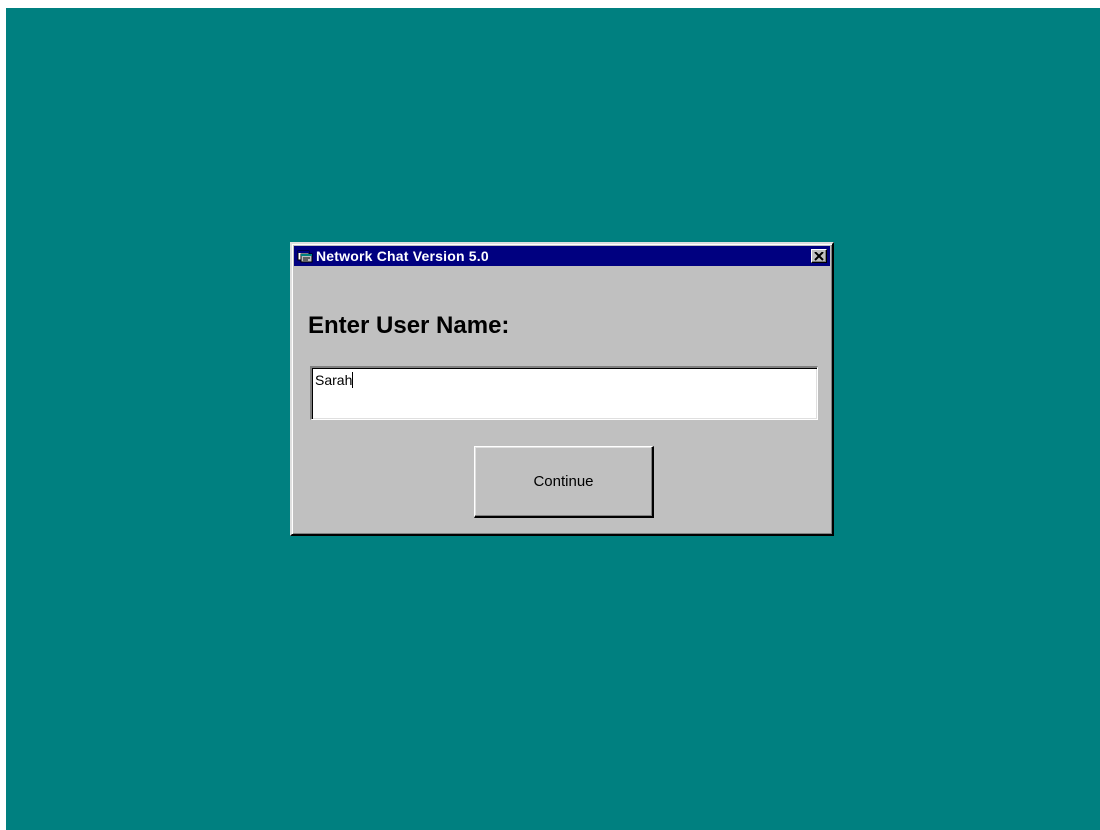 The height and width of the screenshot is (830, 1100). Describe the element at coordinates (353, 380) in the screenshot. I see `text-caret` at that location.